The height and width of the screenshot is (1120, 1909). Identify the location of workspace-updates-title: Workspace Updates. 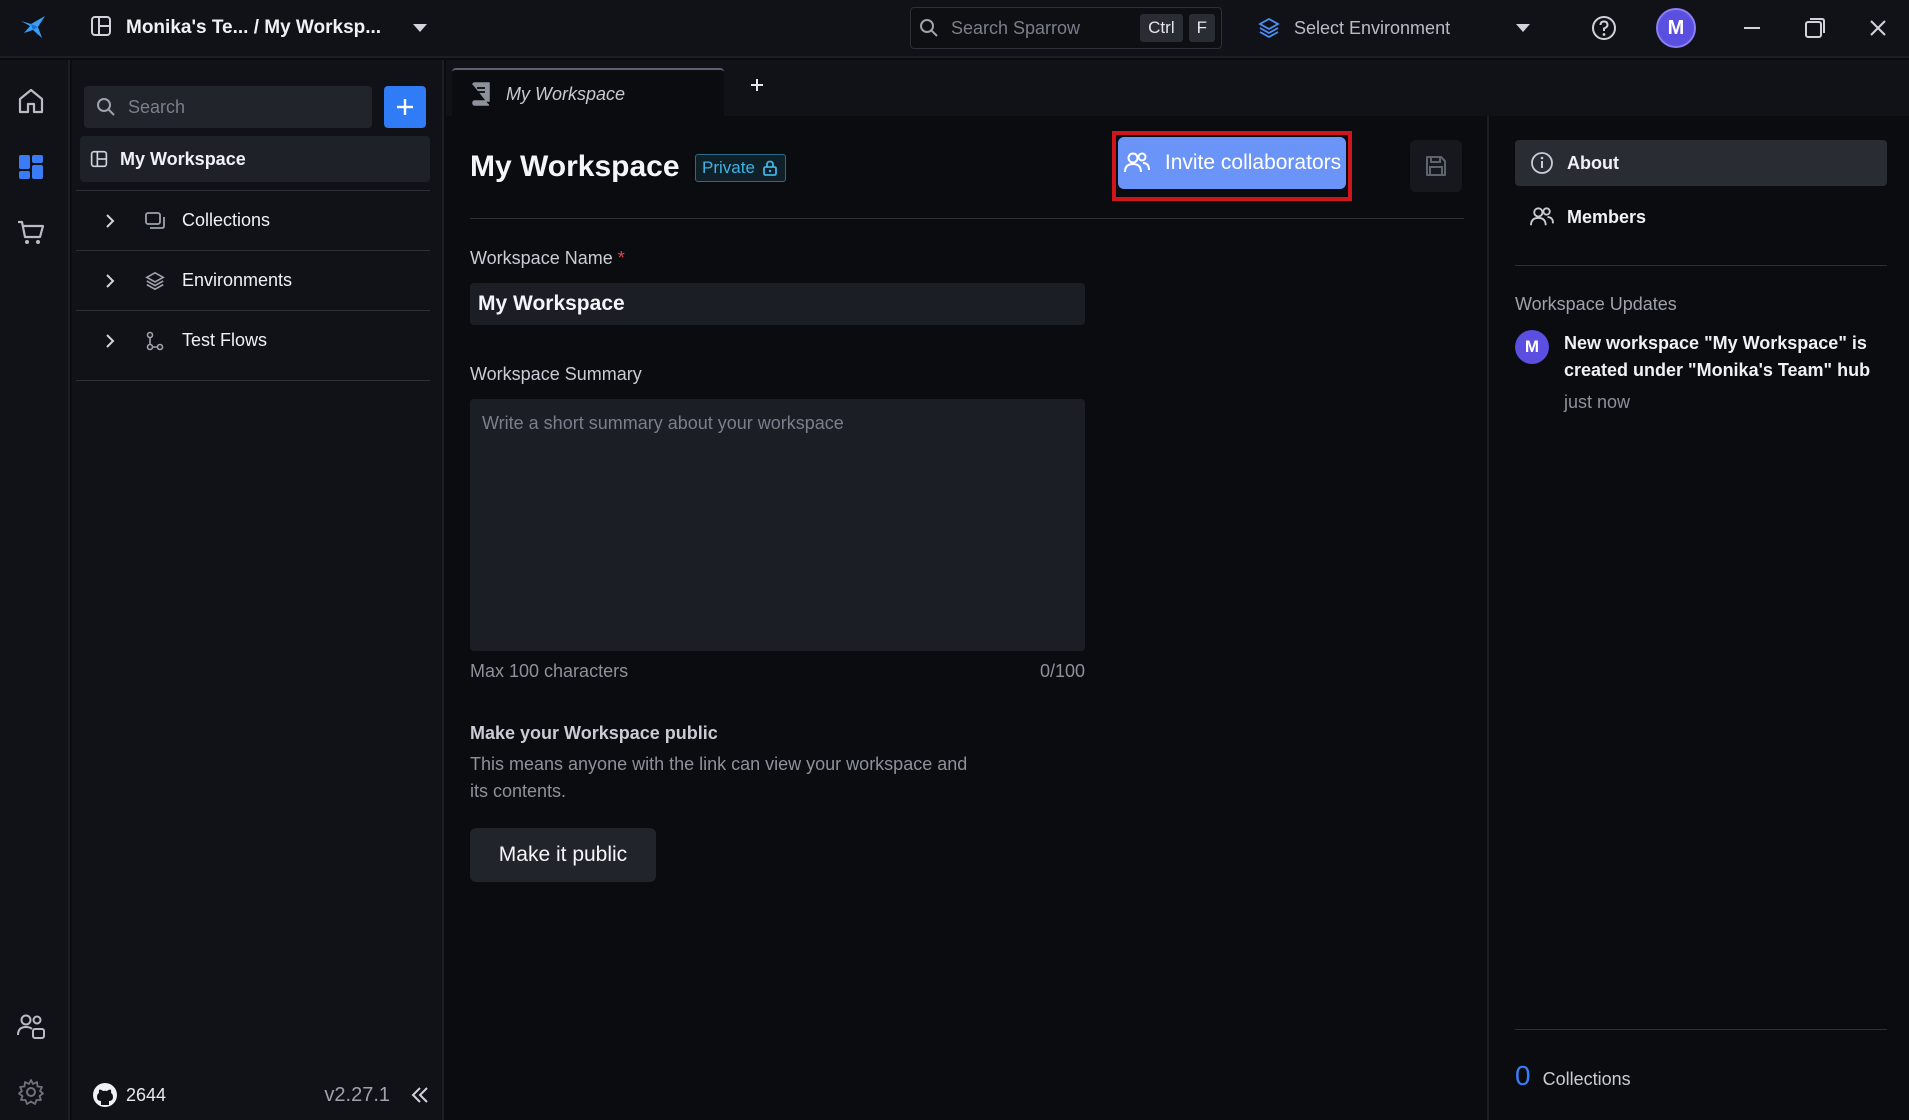
(1596, 304).